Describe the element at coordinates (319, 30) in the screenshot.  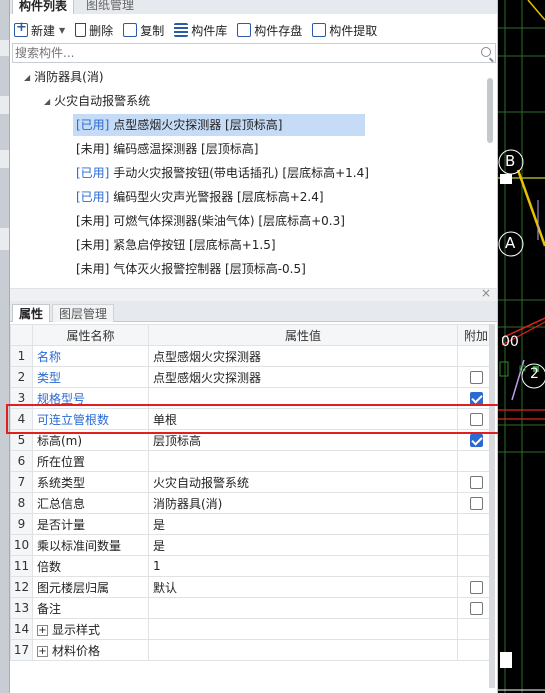
I see `extract-icon` at that location.